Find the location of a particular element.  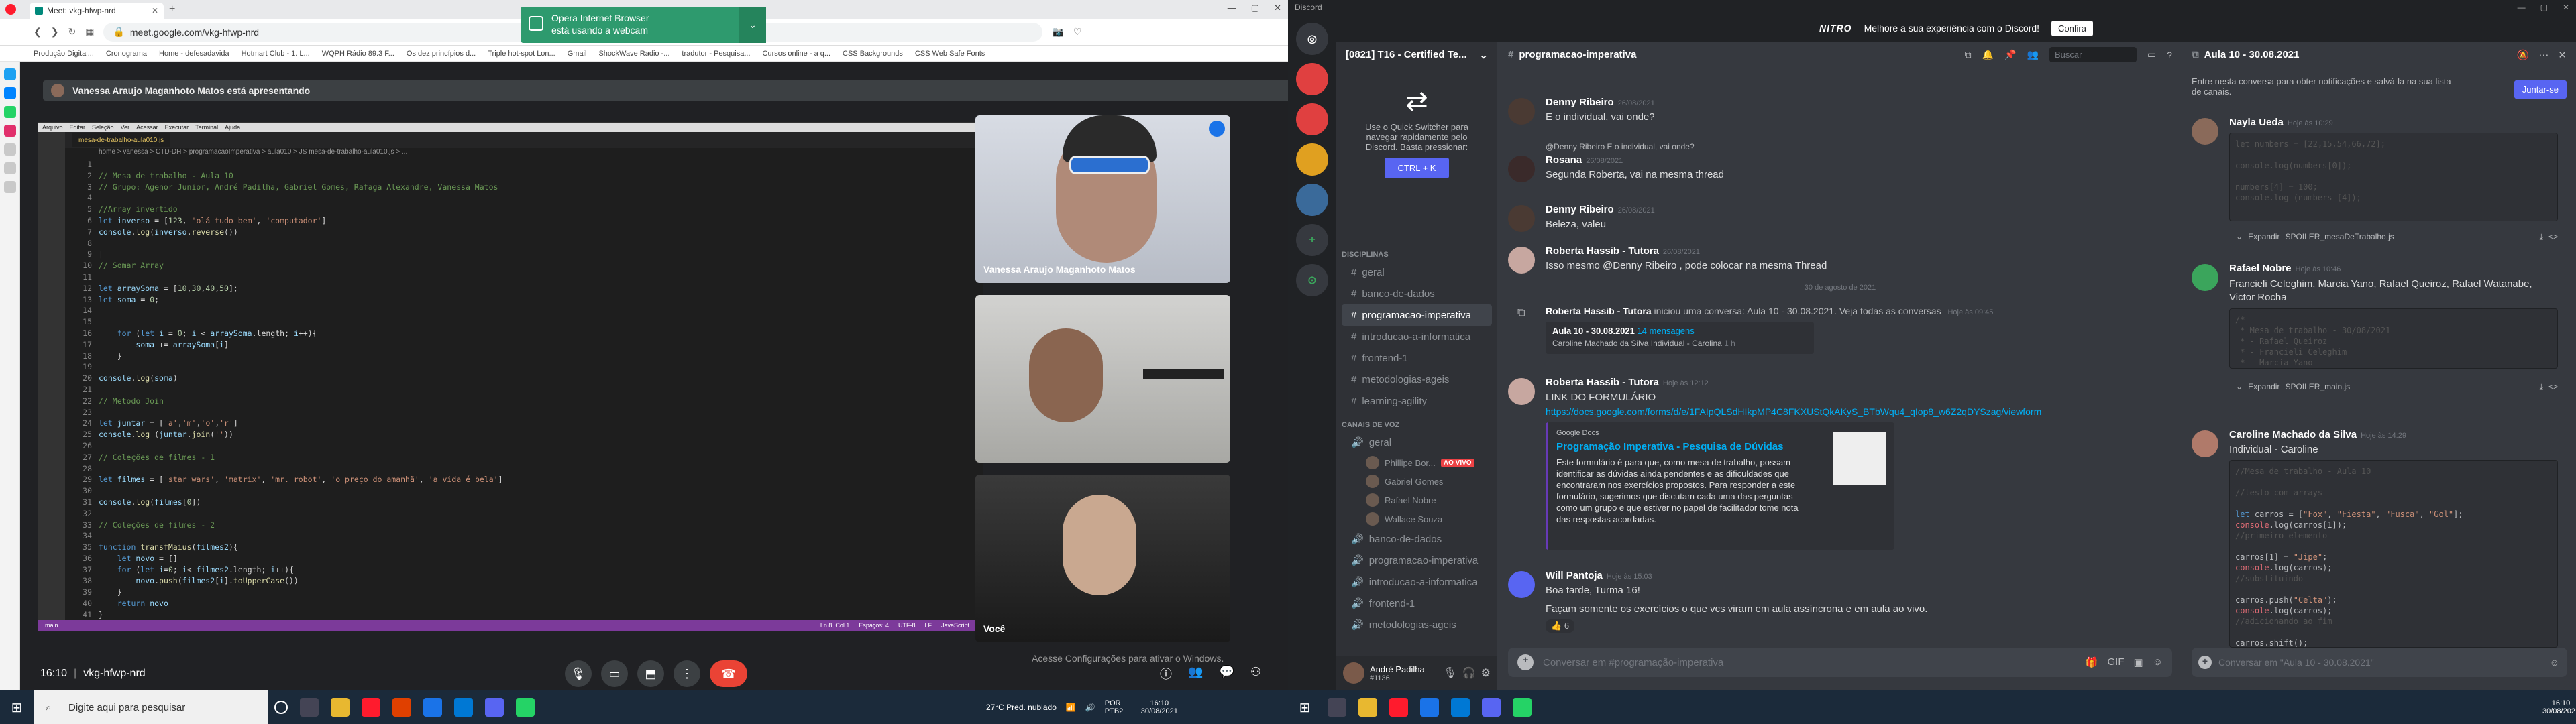

message-author: Rafael Nobre Hoje às 10:46 is located at coordinates (2285, 268).